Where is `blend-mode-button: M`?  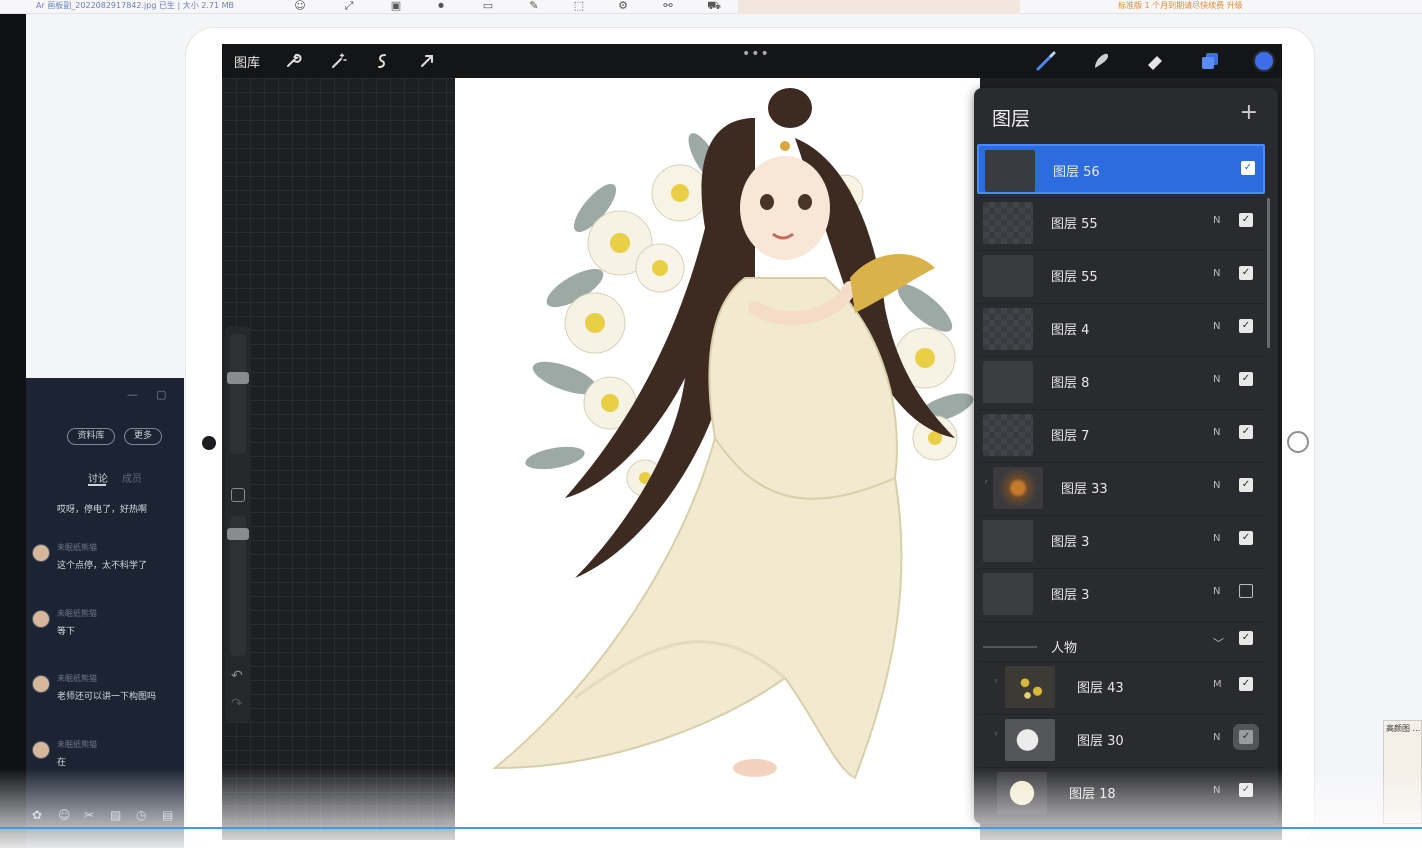
blend-mode-button: M is located at coordinates (1217, 684).